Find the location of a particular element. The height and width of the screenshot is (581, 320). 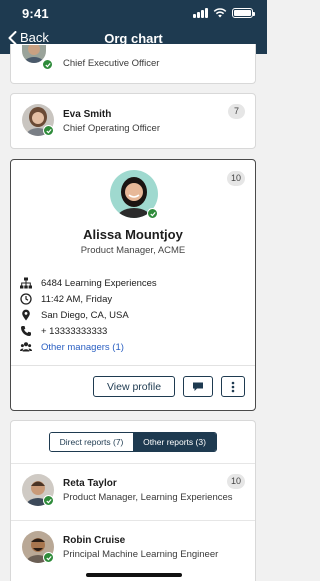

location-row: San Diego, CA, USA is located at coordinates (74, 315).